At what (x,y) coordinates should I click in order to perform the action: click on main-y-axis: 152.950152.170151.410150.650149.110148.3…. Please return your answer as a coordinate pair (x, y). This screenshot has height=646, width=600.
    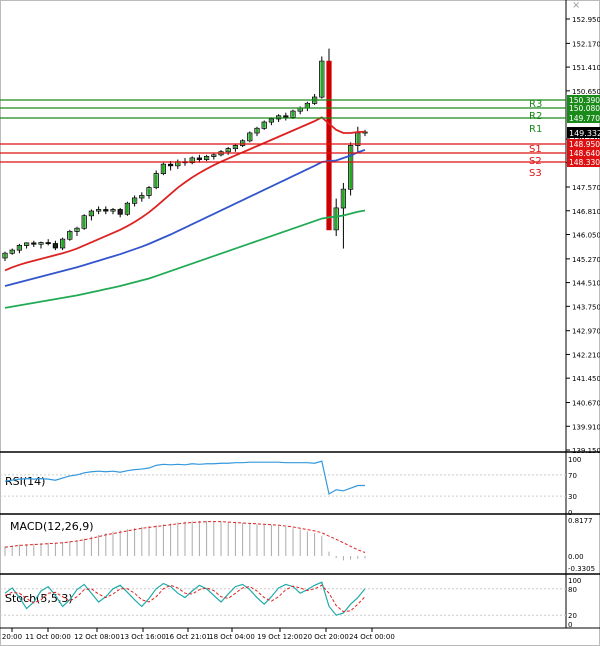
    Looking at the image, I should click on (583, 235).